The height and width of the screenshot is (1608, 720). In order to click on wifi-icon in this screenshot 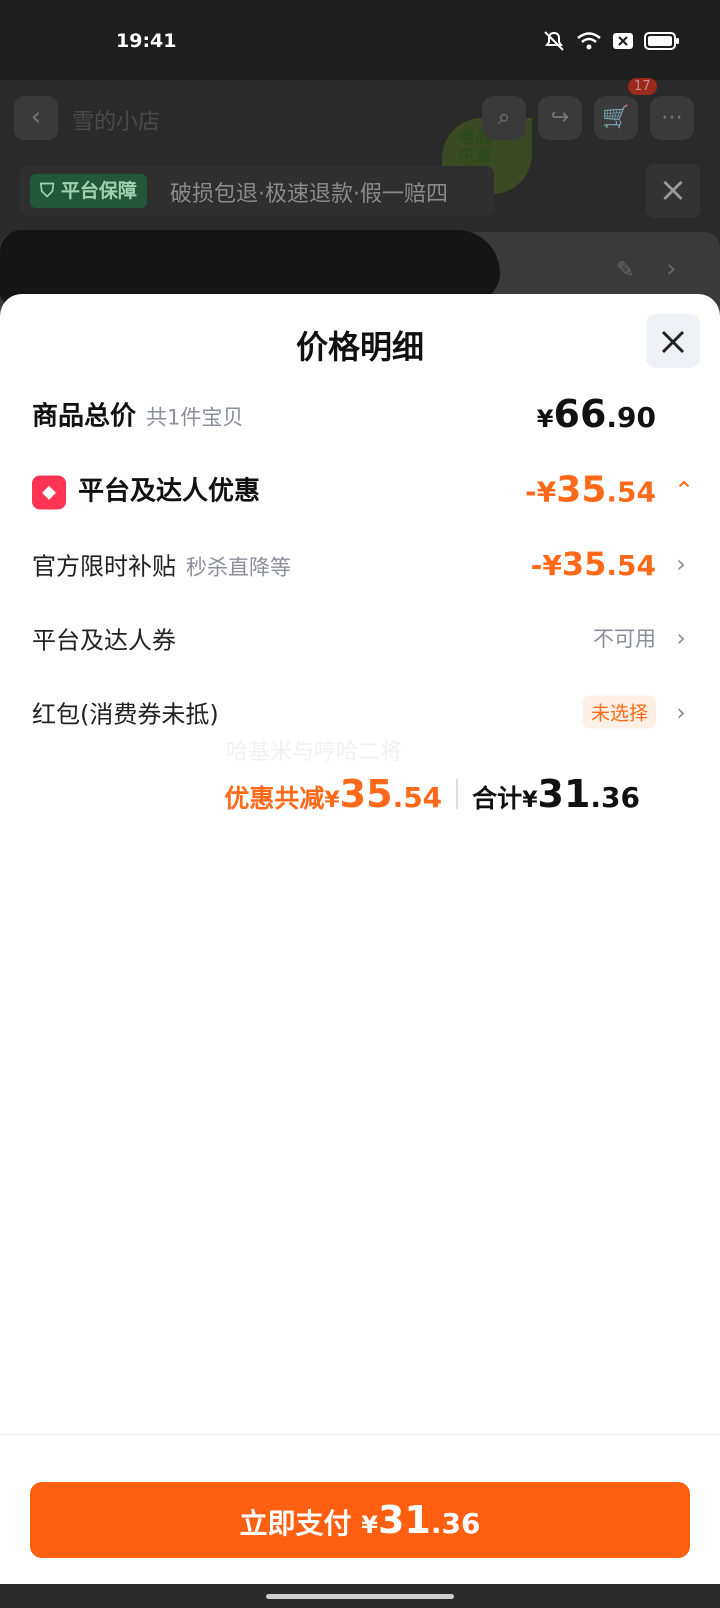, I will do `click(589, 43)`.